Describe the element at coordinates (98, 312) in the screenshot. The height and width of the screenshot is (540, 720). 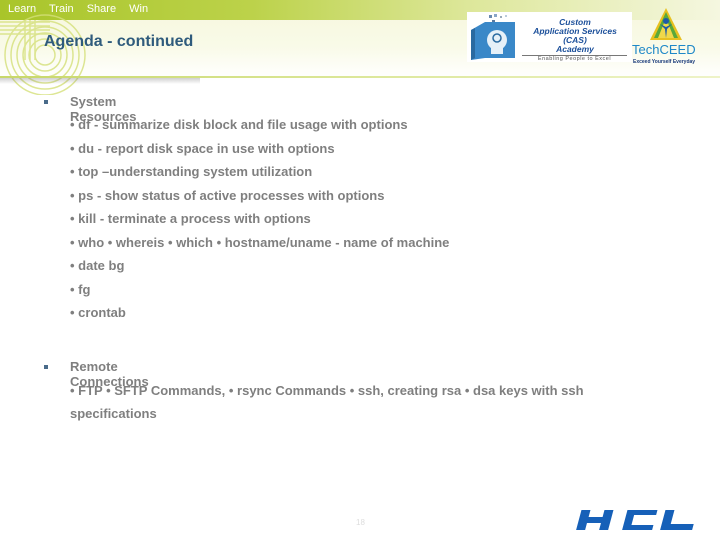
I see `list-item: • crontab` at that location.